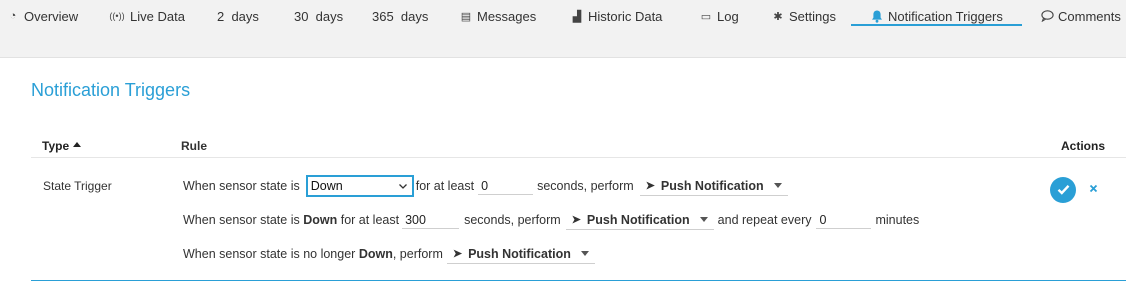  What do you see at coordinates (77, 144) in the screenshot?
I see `sort-ascending-icon` at bounding box center [77, 144].